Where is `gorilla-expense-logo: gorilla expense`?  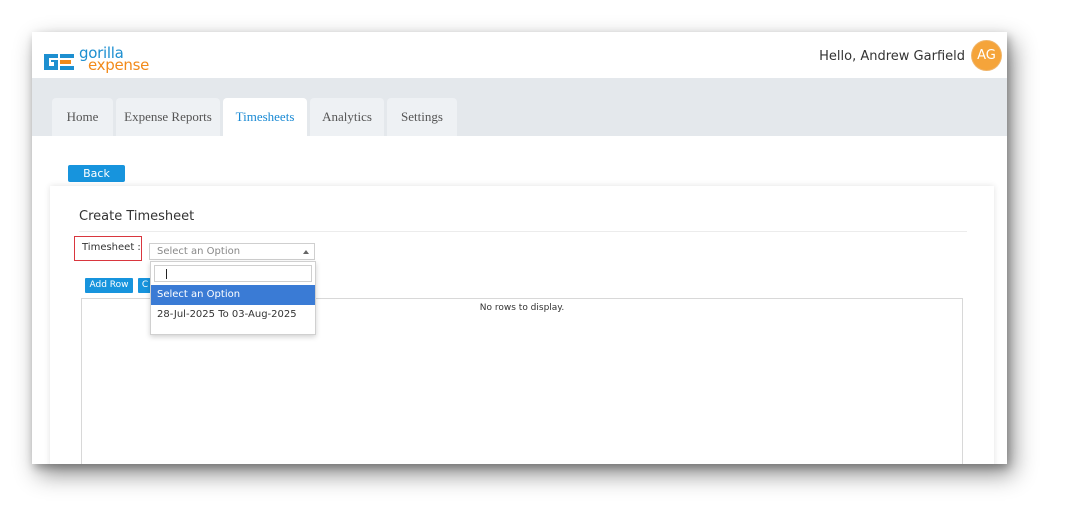
gorilla-expense-logo: gorilla expense is located at coordinates (97, 61).